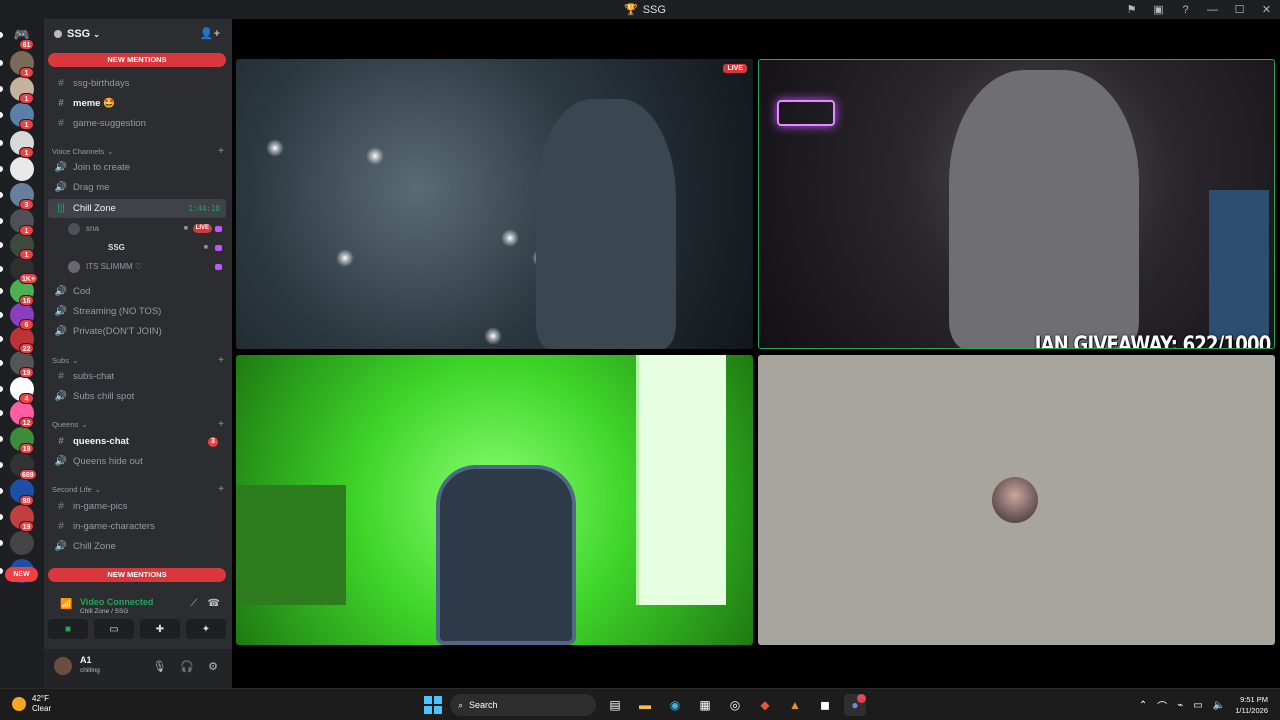 The image size is (1280, 720). What do you see at coordinates (1185, 10) in the screenshot?
I see `help-icon: ?` at bounding box center [1185, 10].